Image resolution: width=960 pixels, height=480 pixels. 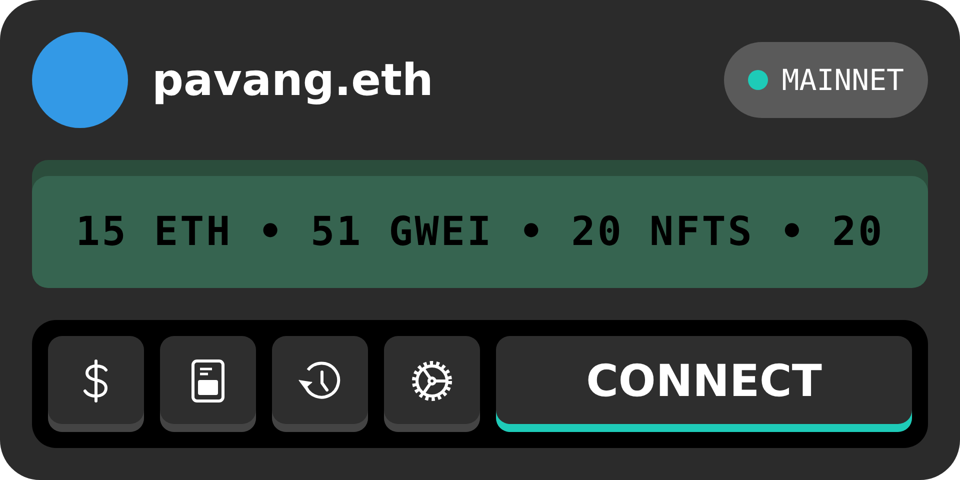 What do you see at coordinates (843, 80) in the screenshot?
I see `network-label: MAINNET` at bounding box center [843, 80].